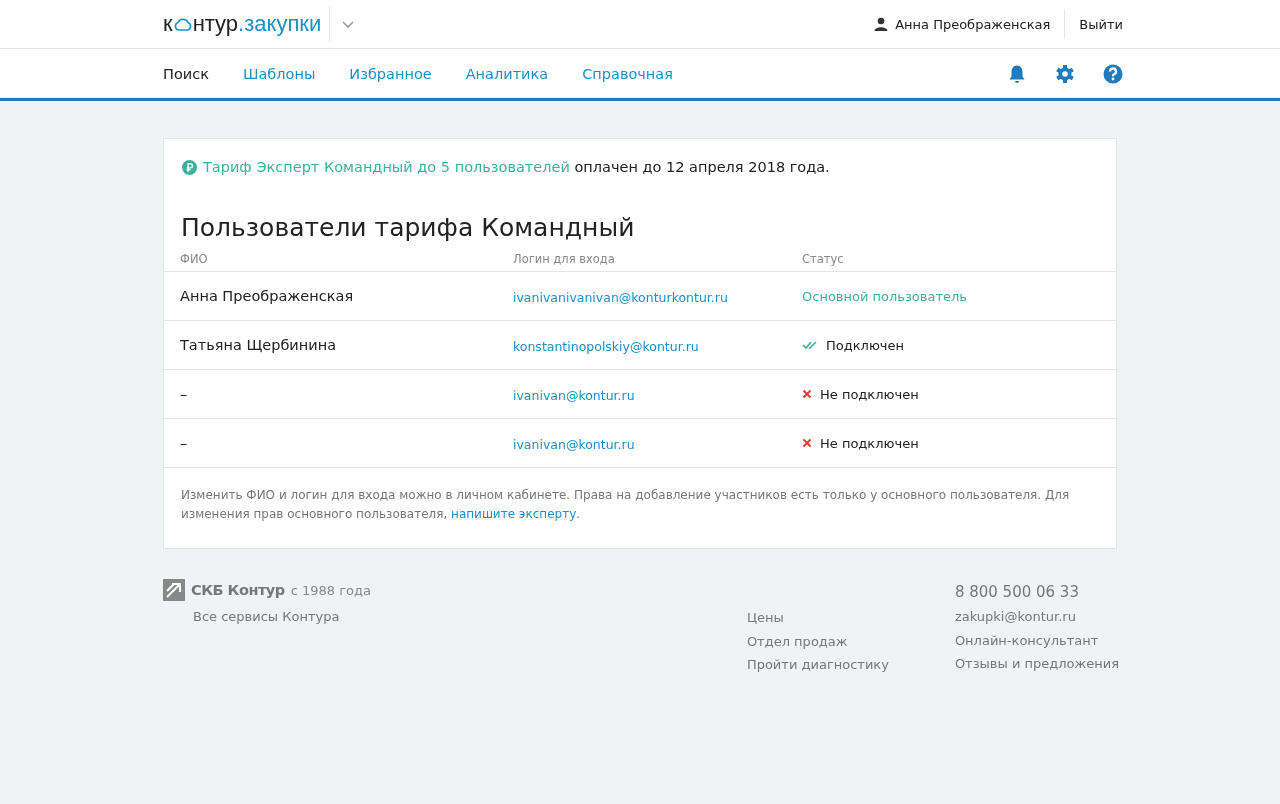 The height and width of the screenshot is (804, 1280). Describe the element at coordinates (238, 590) in the screenshot. I see `company-name: СКБ Контур` at that location.